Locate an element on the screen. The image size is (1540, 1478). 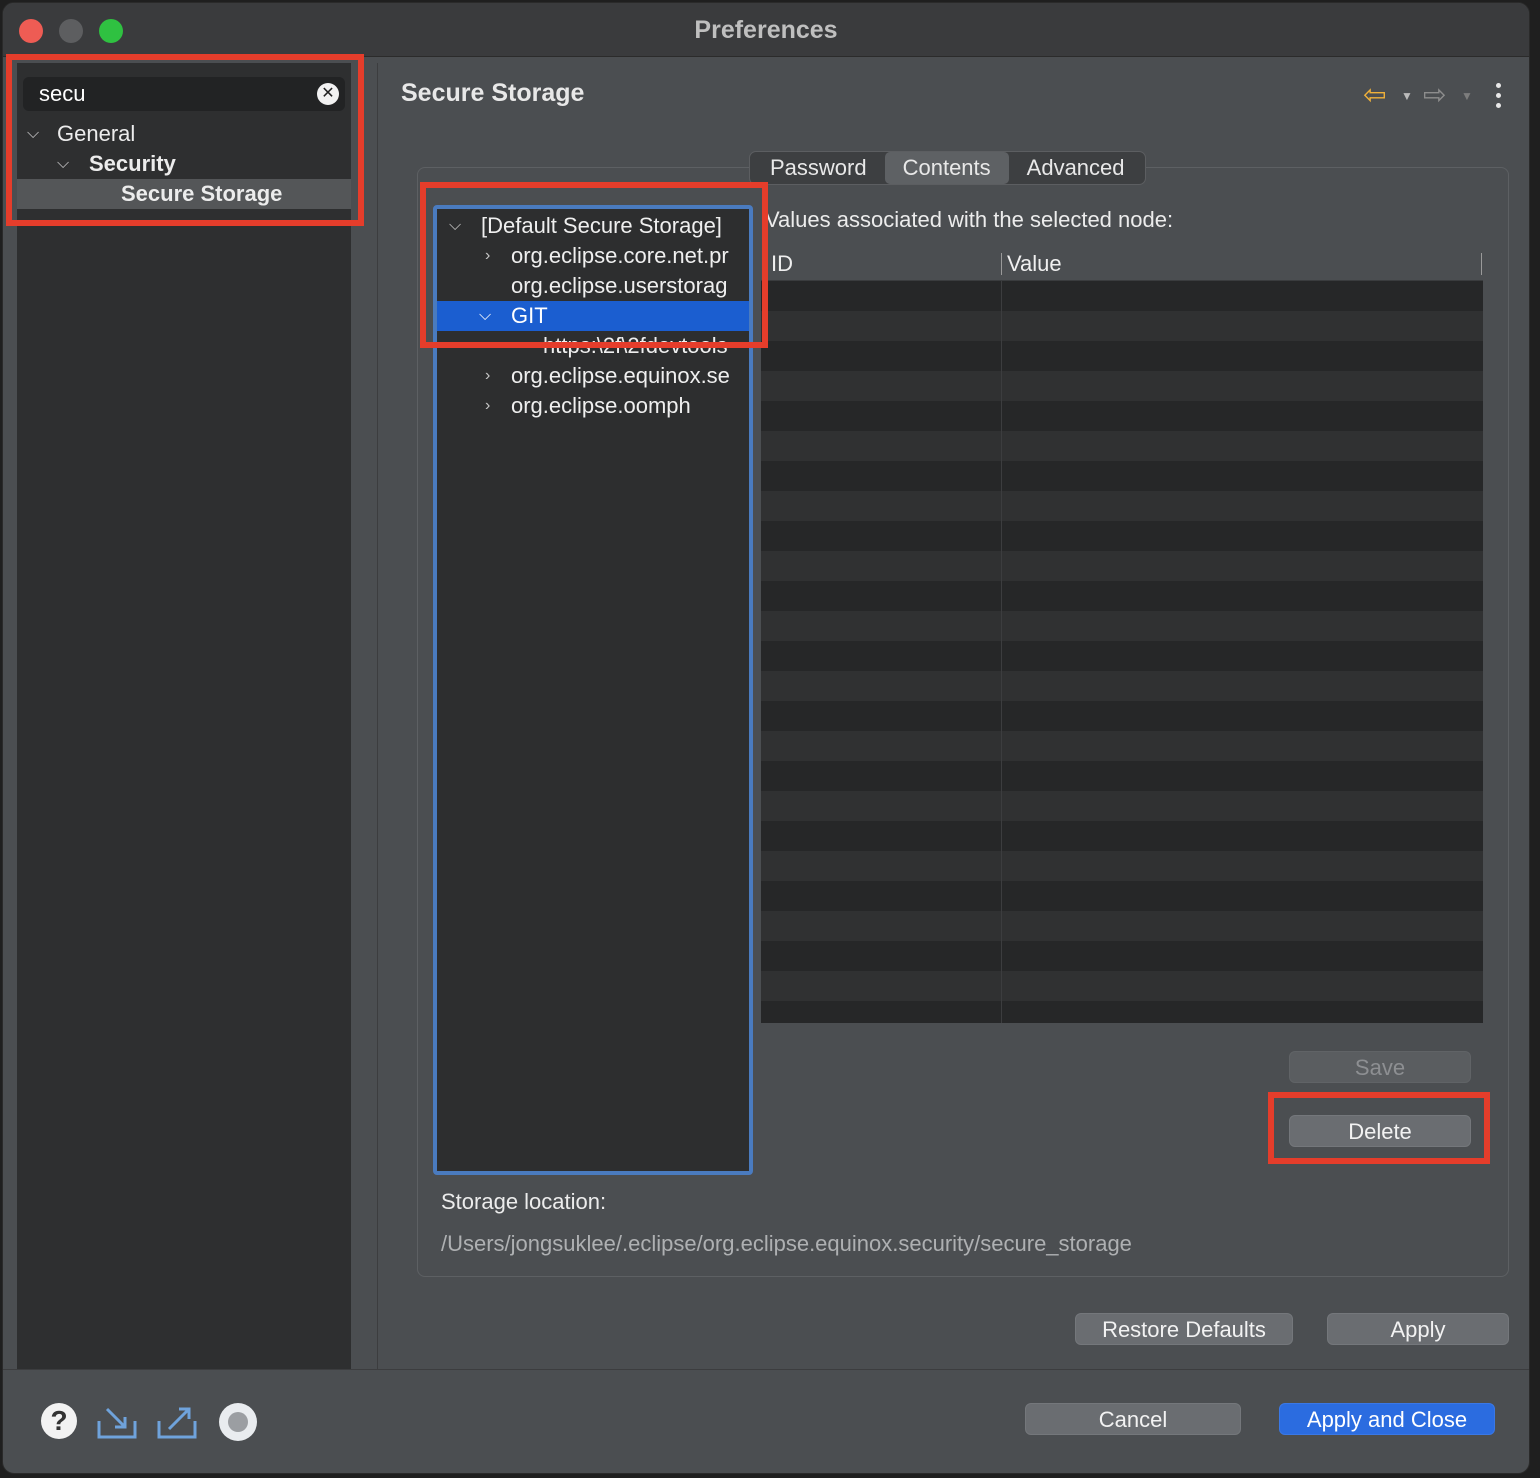
tab-password: Password is located at coordinates (818, 168).